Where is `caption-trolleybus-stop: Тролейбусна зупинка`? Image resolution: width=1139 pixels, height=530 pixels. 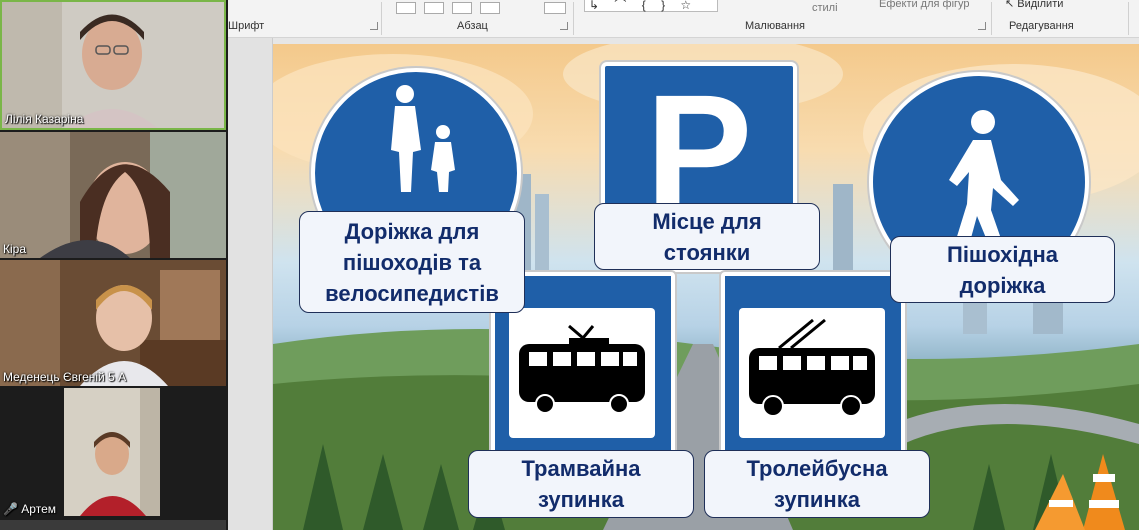 caption-trolleybus-stop: Тролейбусна зупинка is located at coordinates (817, 484).